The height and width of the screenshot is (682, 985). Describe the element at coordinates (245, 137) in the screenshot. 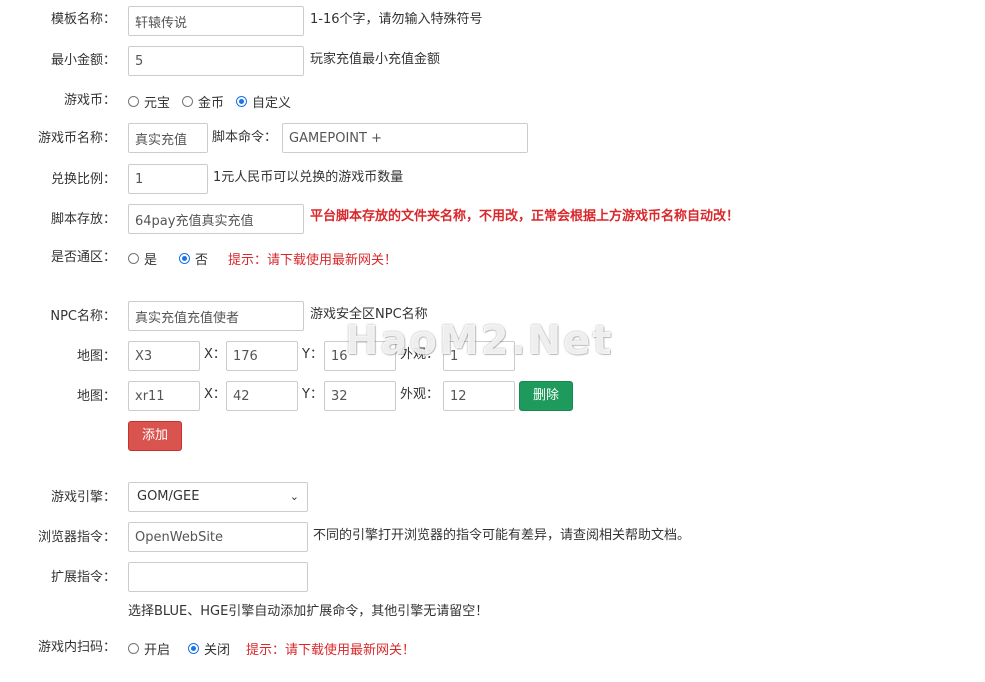

I see `script-command-label: 脚本命令：` at that location.